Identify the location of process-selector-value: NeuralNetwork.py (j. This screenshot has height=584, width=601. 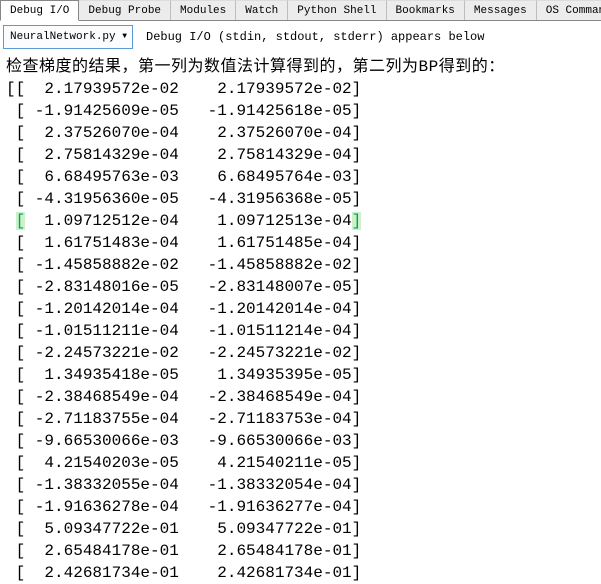
(64, 36).